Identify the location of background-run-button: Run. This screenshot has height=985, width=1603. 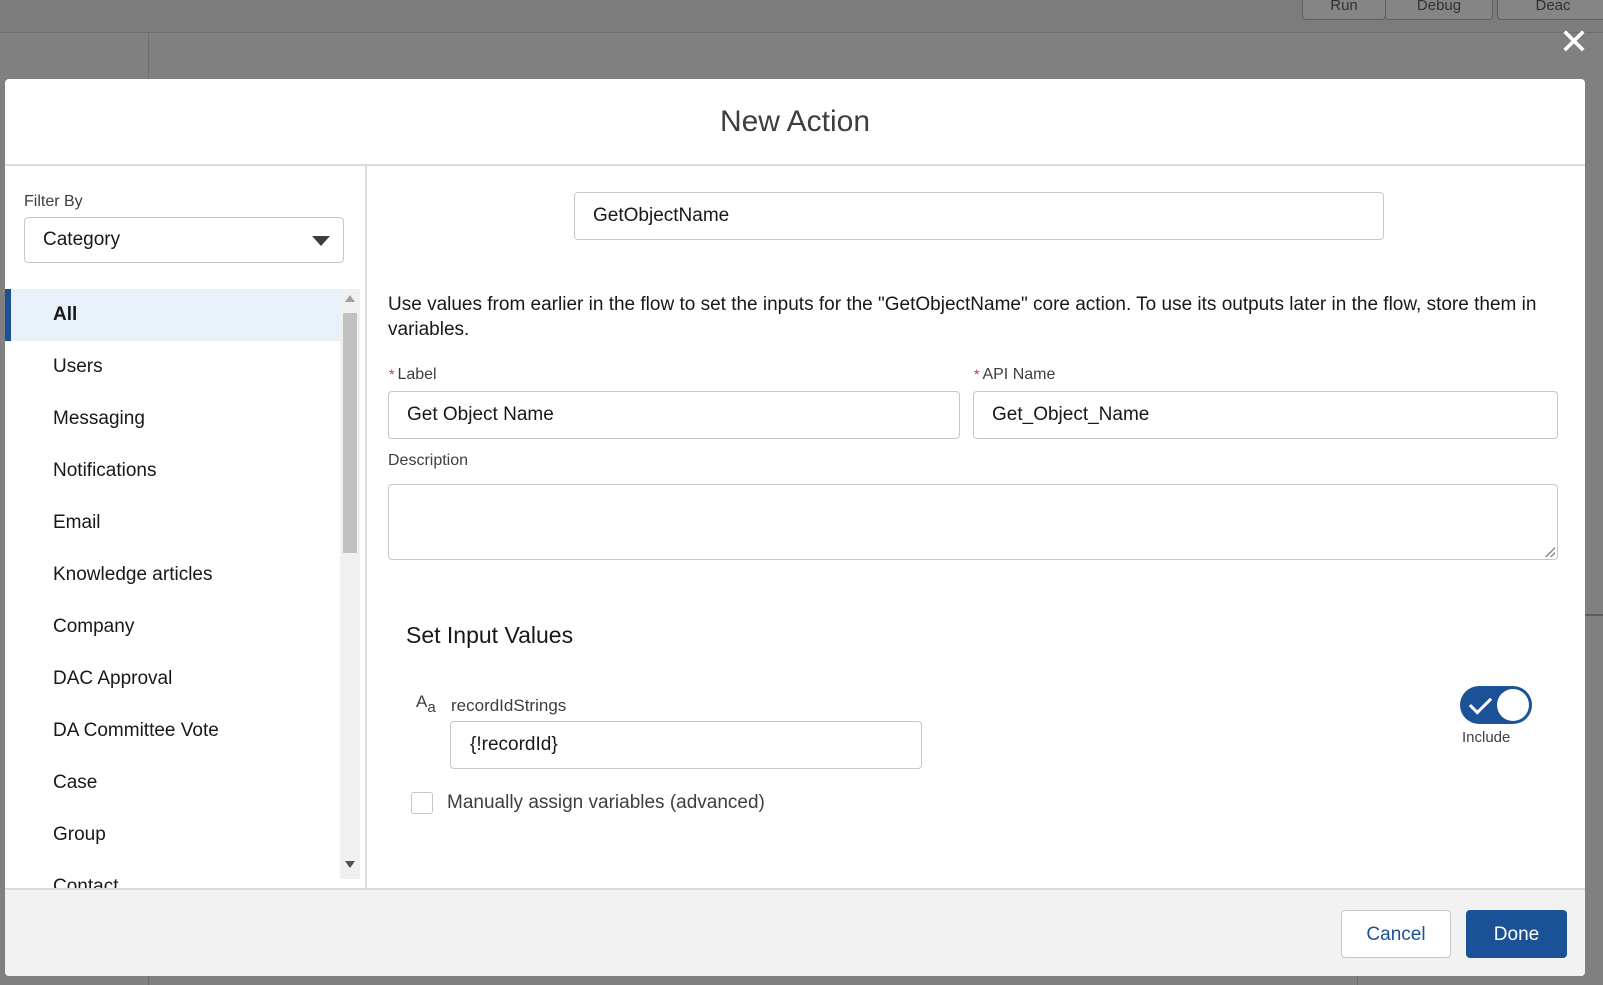
(1344, 10).